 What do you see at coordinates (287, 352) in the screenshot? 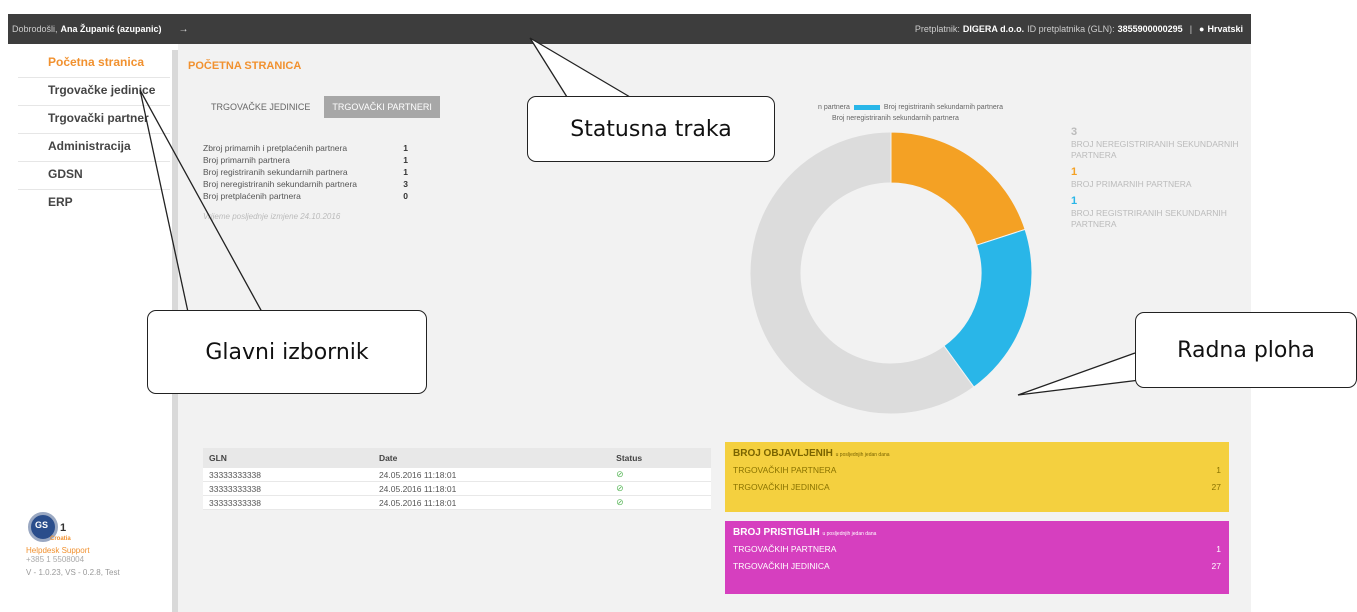
I see `callout-main-menu: Glavni izbornik` at bounding box center [287, 352].